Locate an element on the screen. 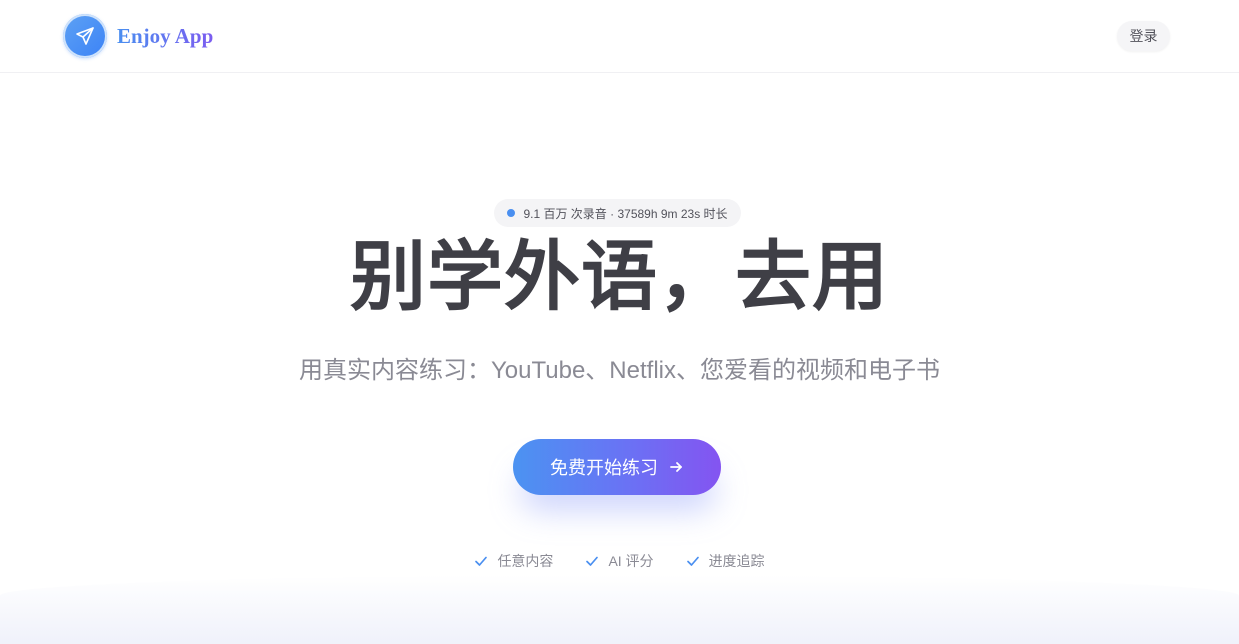 Image resolution: width=1239 pixels, height=644 pixels. bottom-fade-decoration is located at coordinates (619, 609).